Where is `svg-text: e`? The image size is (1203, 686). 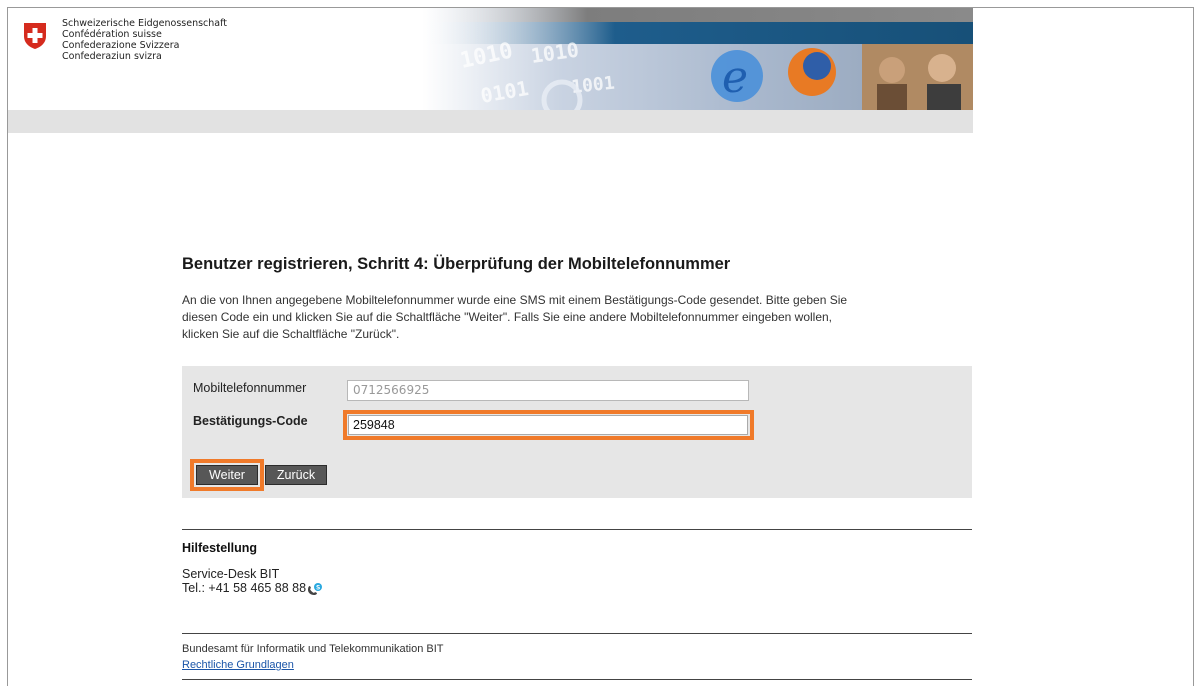
svg-text: e is located at coordinates (735, 77).